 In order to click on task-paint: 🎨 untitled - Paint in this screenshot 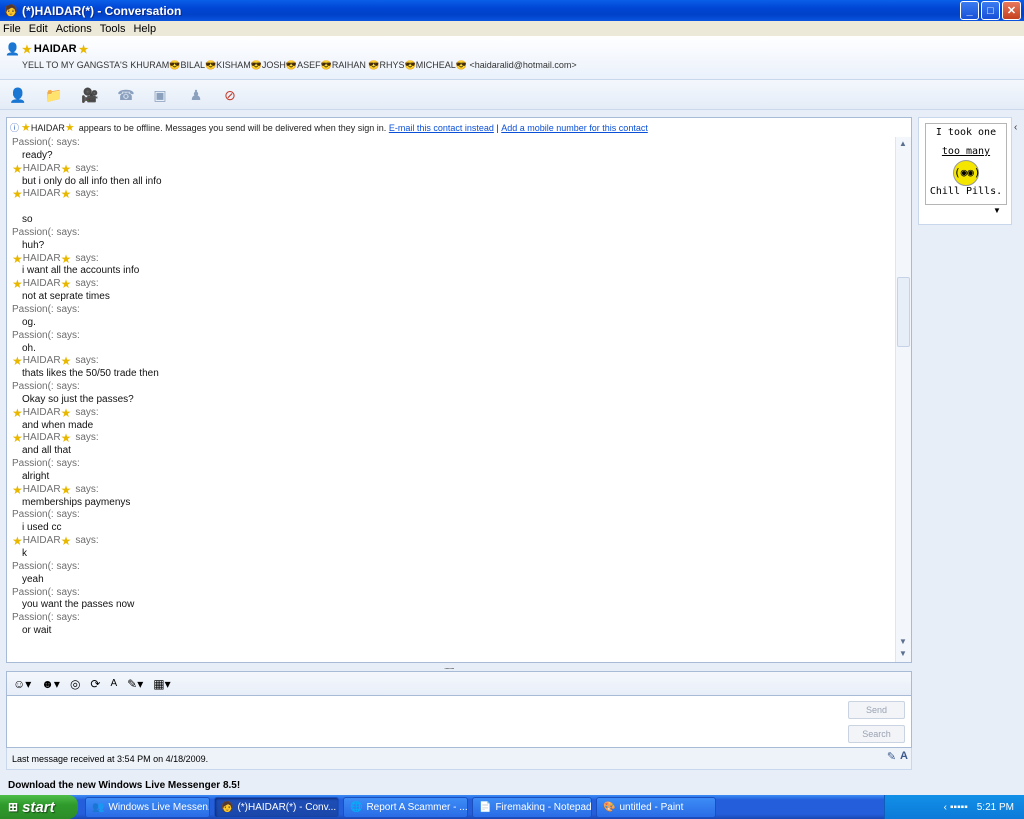, I will do `click(656, 807)`.